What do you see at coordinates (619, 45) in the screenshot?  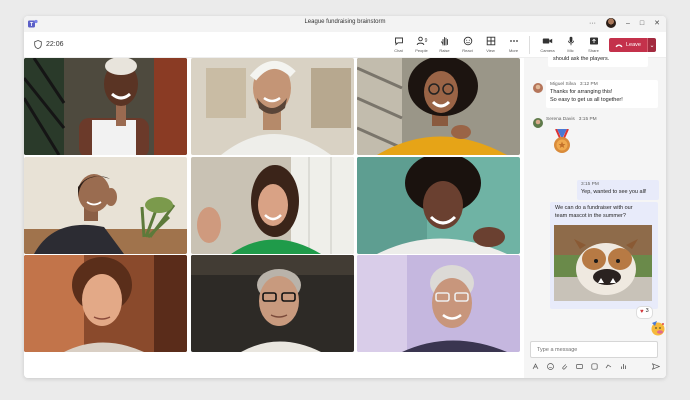 I see `hang-up-icon` at bounding box center [619, 45].